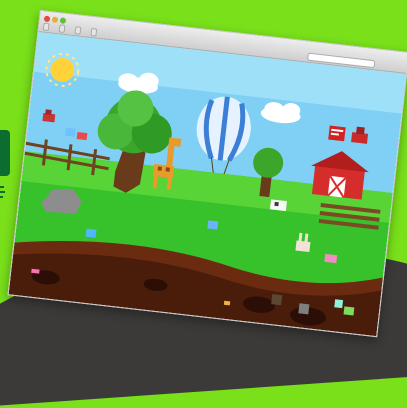 The image size is (407, 408). Describe the element at coordinates (5, 153) in the screenshot. I see `background-tab` at that location.